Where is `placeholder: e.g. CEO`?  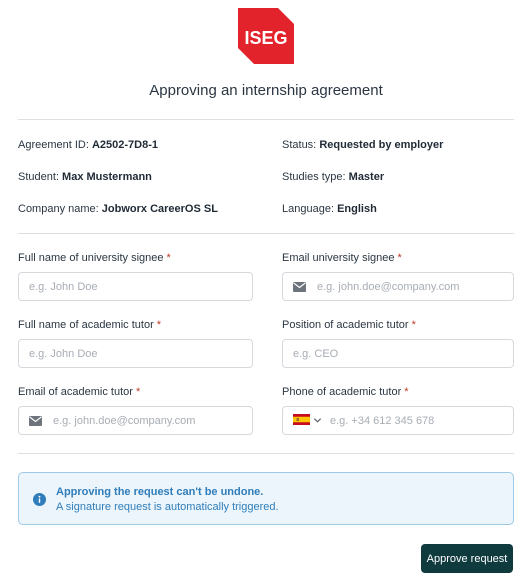
placeholder: e.g. CEO is located at coordinates (316, 353).